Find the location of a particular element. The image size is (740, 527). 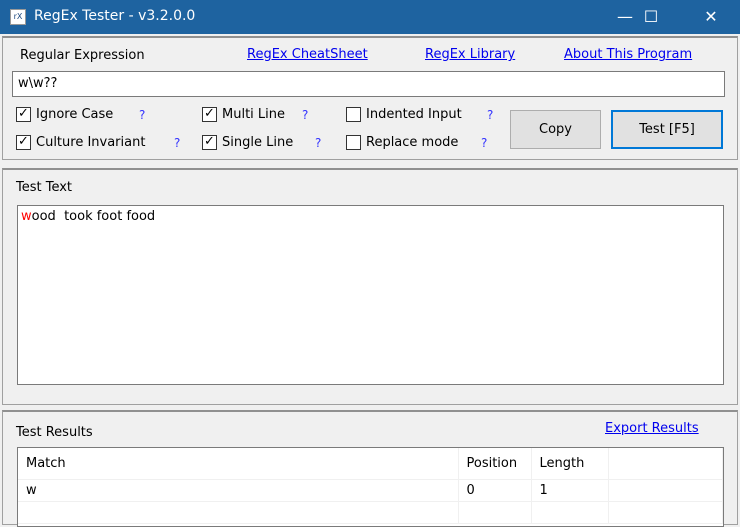

copy-button: Copy is located at coordinates (555, 129).